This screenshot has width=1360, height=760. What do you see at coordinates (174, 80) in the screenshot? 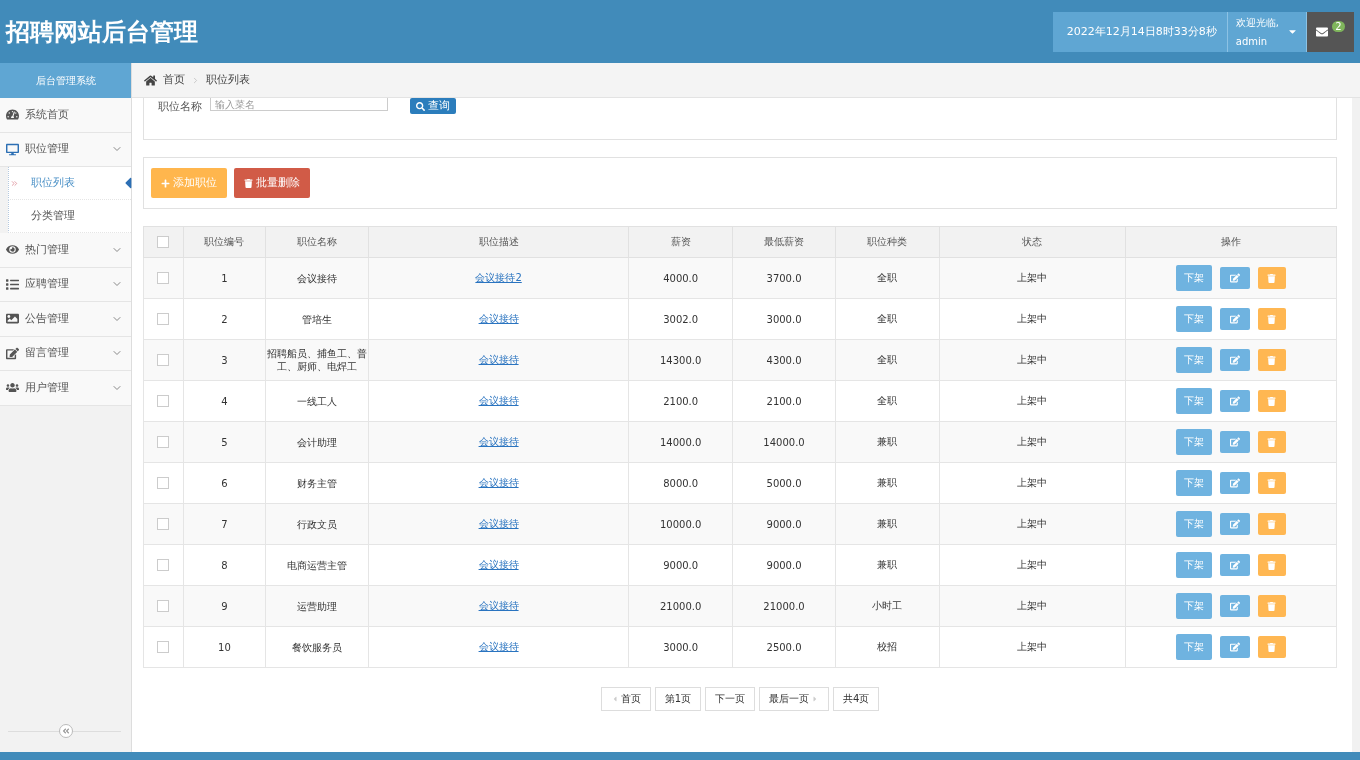
I see `breadcrumb-item: 首页` at bounding box center [174, 80].